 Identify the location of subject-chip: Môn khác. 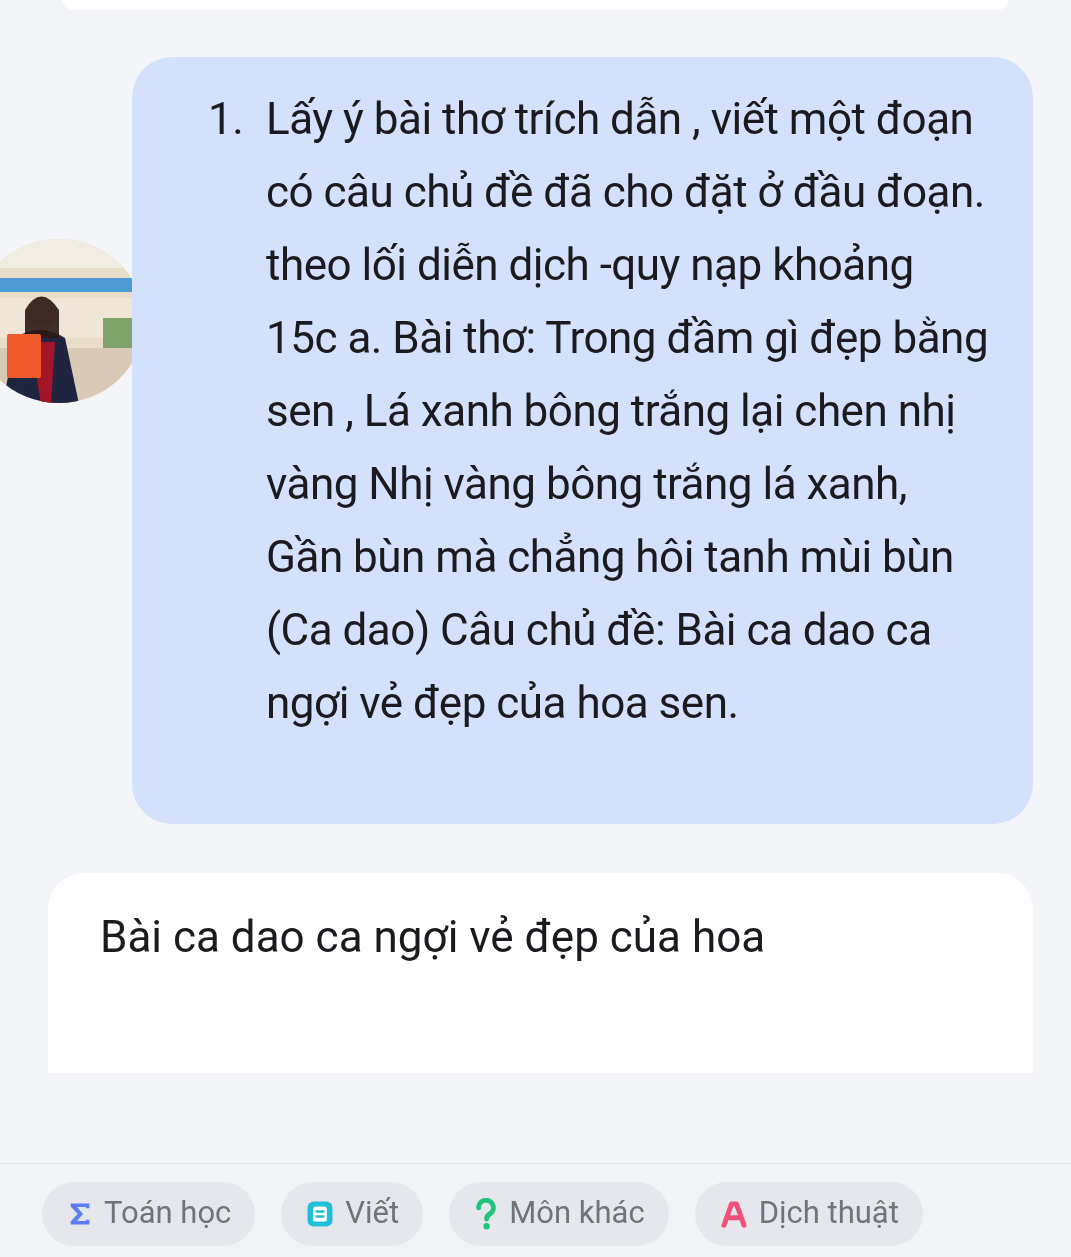
(559, 1213).